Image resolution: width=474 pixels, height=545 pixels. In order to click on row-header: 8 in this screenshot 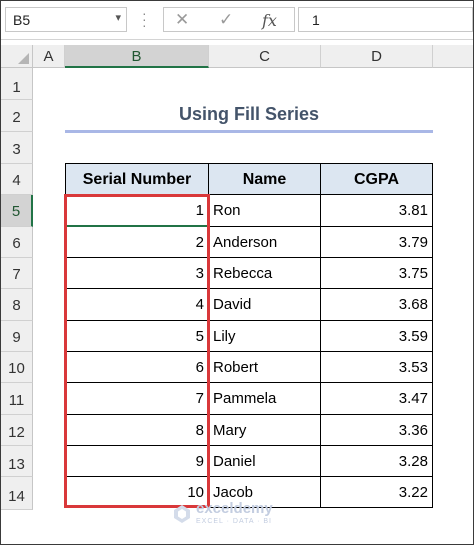, I will do `click(17, 305)`.